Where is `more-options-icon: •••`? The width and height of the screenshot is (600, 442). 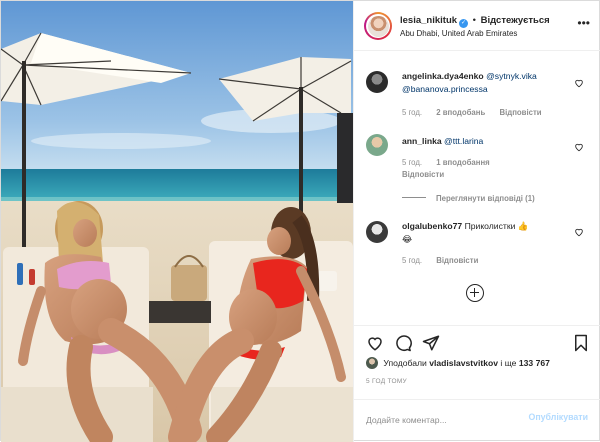 more-options-icon: ••• is located at coordinates (583, 23).